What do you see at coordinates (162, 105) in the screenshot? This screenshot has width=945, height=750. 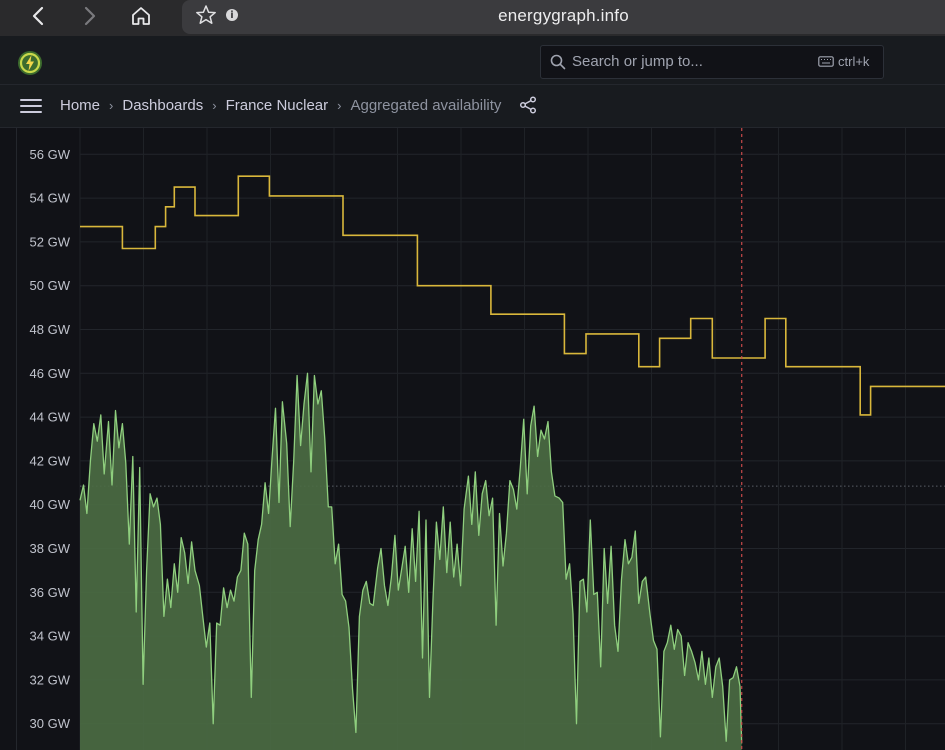 I see `breadcrumb-dashboards: Dashboards` at bounding box center [162, 105].